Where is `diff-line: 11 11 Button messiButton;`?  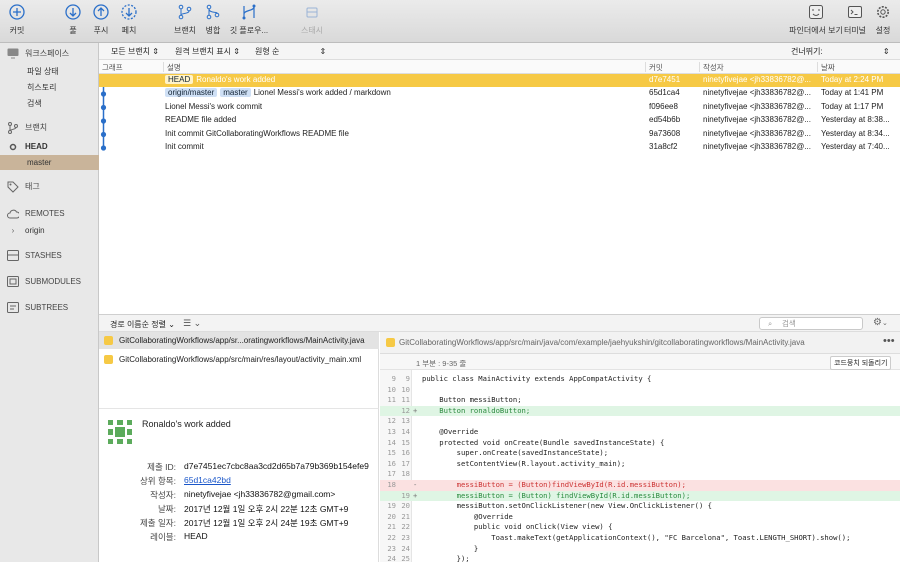
diff-line: 11 11 Button messiButton; is located at coordinates (640, 400).